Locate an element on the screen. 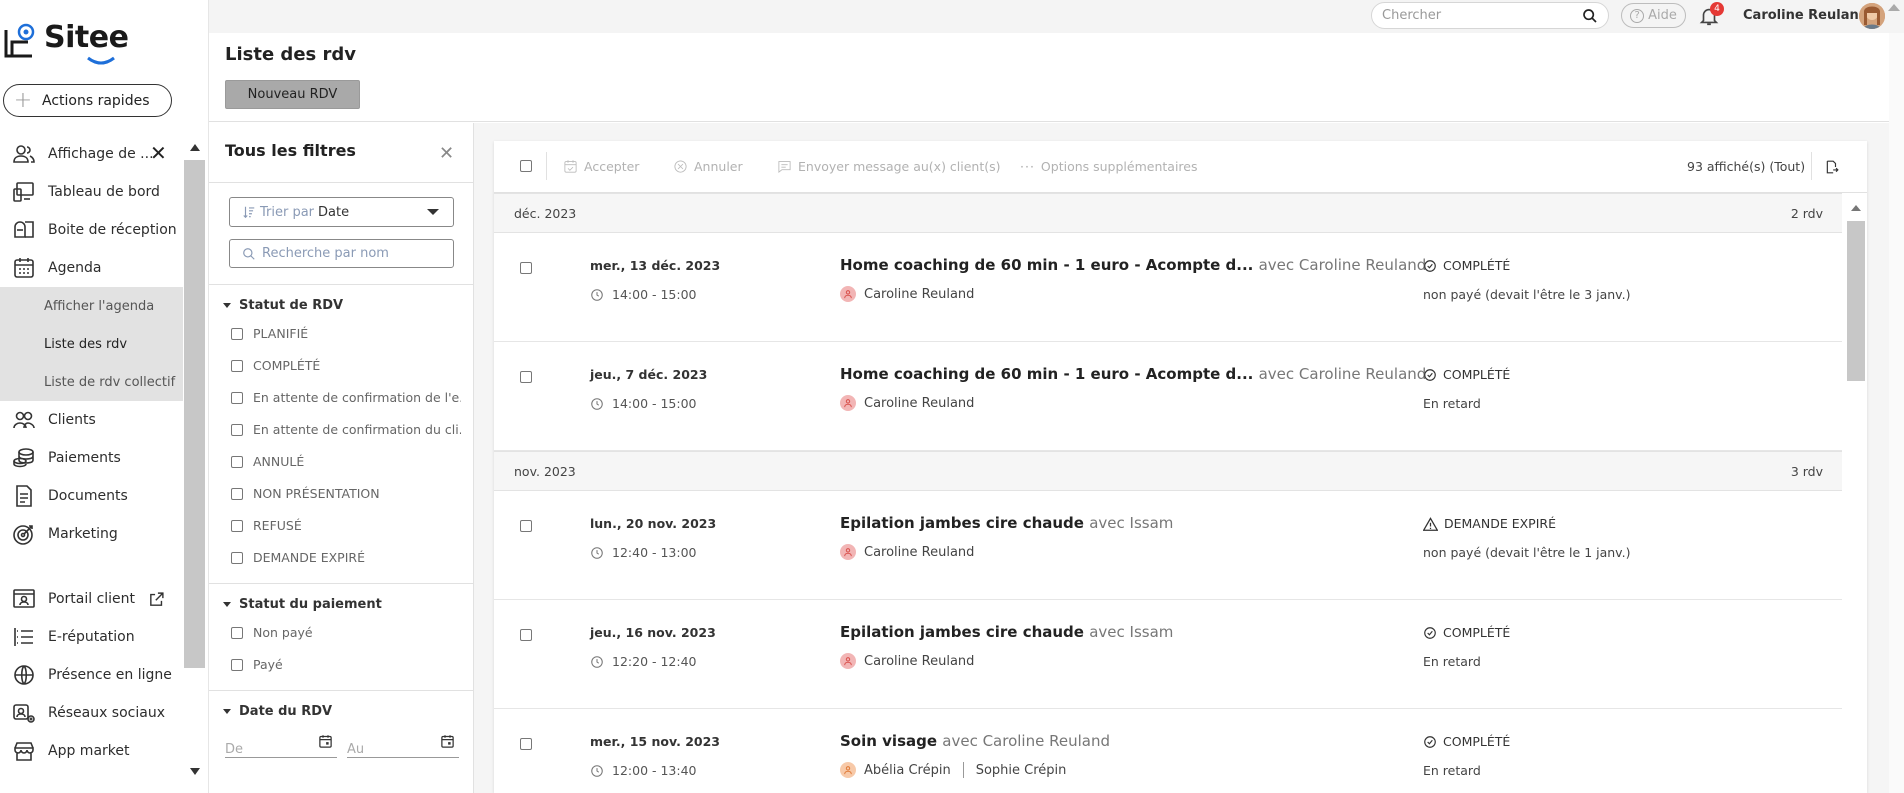 The width and height of the screenshot is (1904, 793). more-options-button: ··· Options supplémentaires is located at coordinates (1108, 166).